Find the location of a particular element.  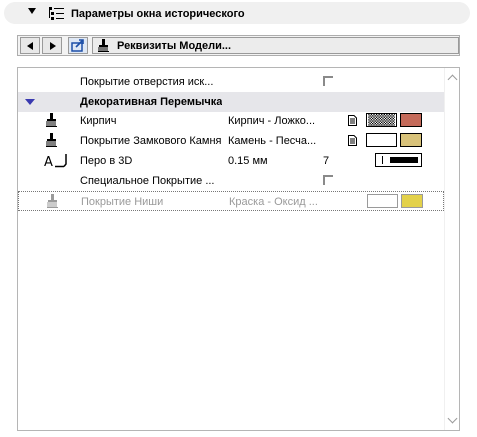

pen-weight-swatch is located at coordinates (398, 160).